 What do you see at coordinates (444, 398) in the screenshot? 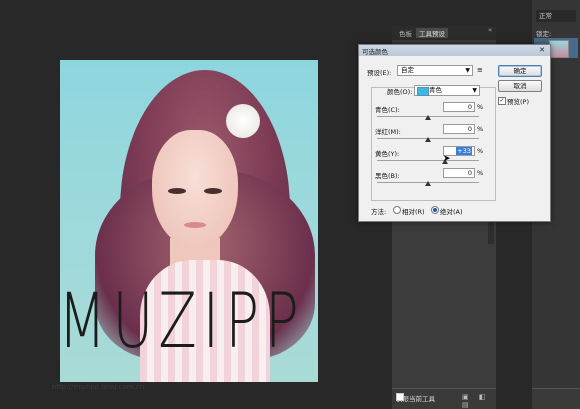
I see `panel-footer: 仅限当前工具 ▣ ◧ ▤` at bounding box center [444, 398].